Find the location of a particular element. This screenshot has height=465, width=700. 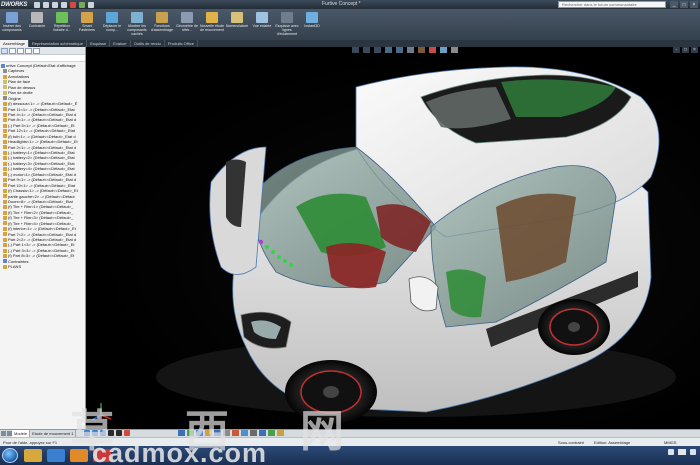

ribbon-button-exploded-view: Vue éclatée is located at coordinates (262, 24).